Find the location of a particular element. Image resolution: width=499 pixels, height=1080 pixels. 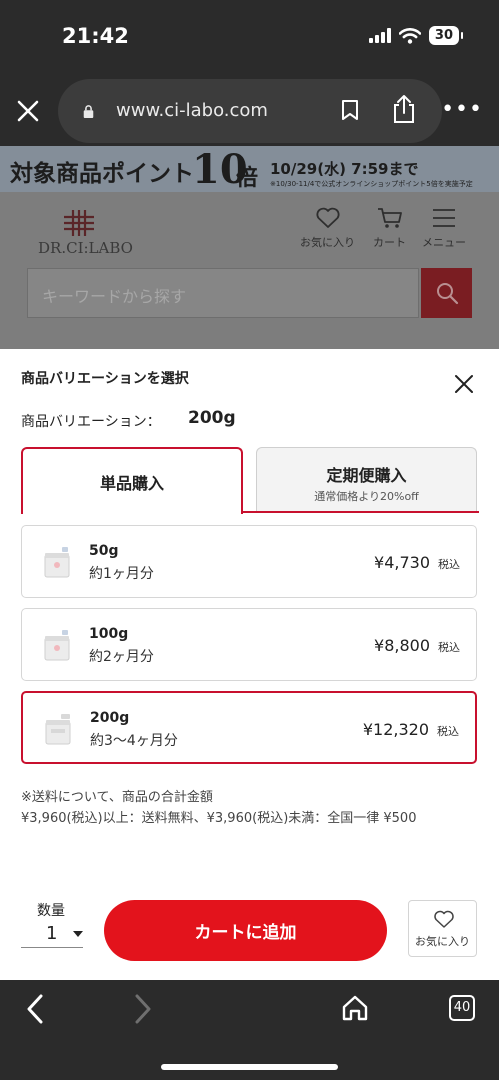

tab-subscription: 定期便購入 通常価格より20%off is located at coordinates (366, 479).